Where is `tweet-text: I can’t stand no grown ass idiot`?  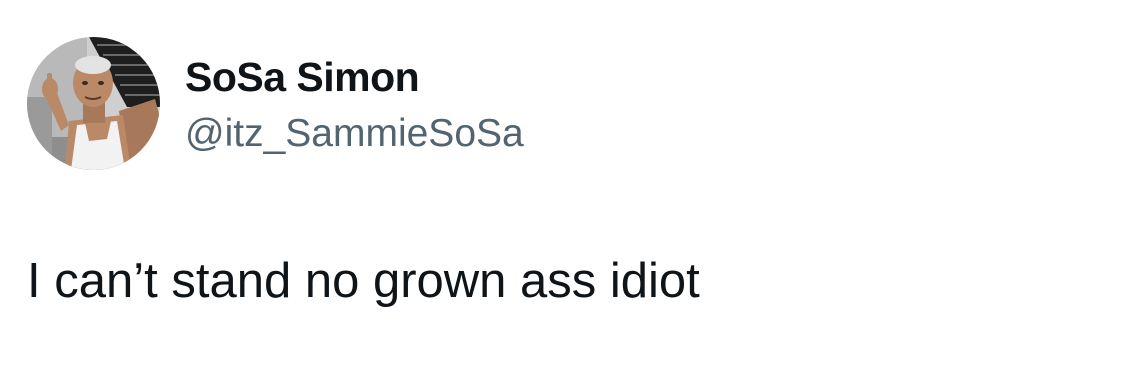
tweet-text: I can’t stand no grown ass idiot is located at coordinates (363, 281).